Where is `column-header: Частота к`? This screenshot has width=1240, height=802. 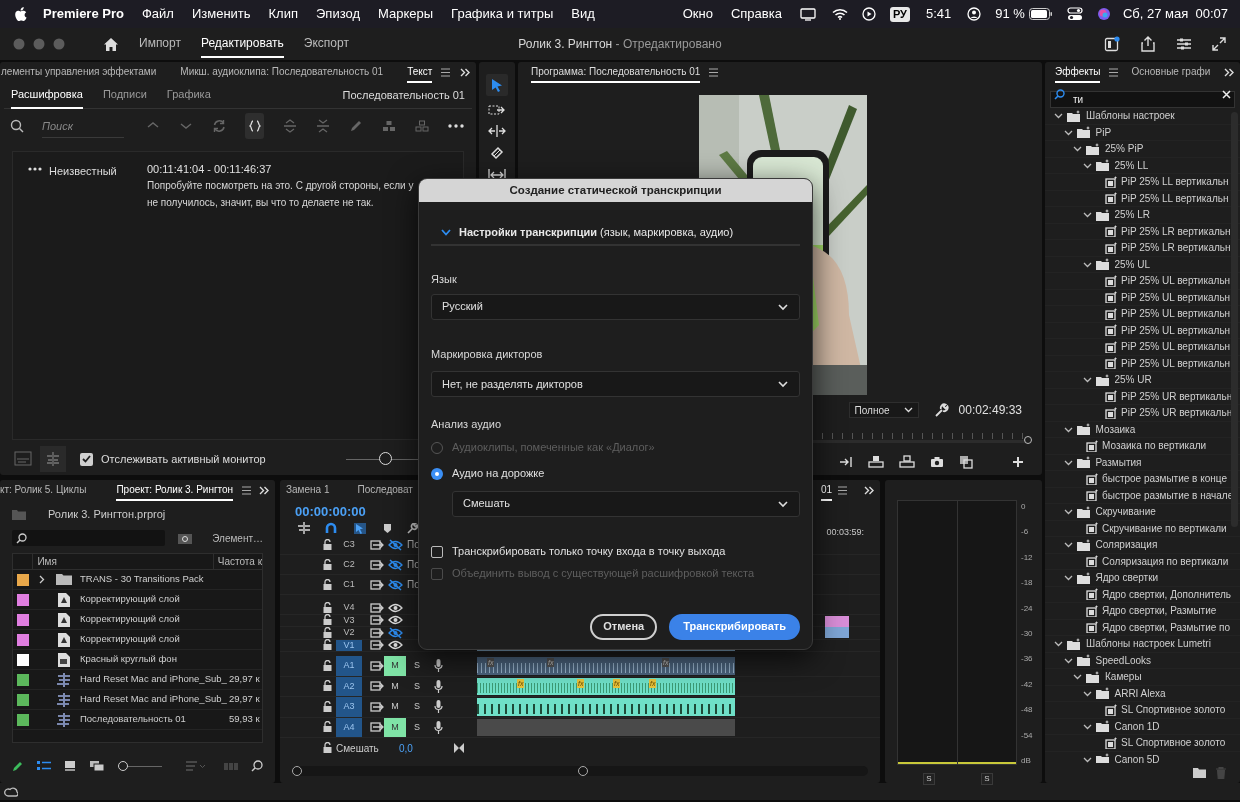
column-header: Частота к is located at coordinates (237, 561).